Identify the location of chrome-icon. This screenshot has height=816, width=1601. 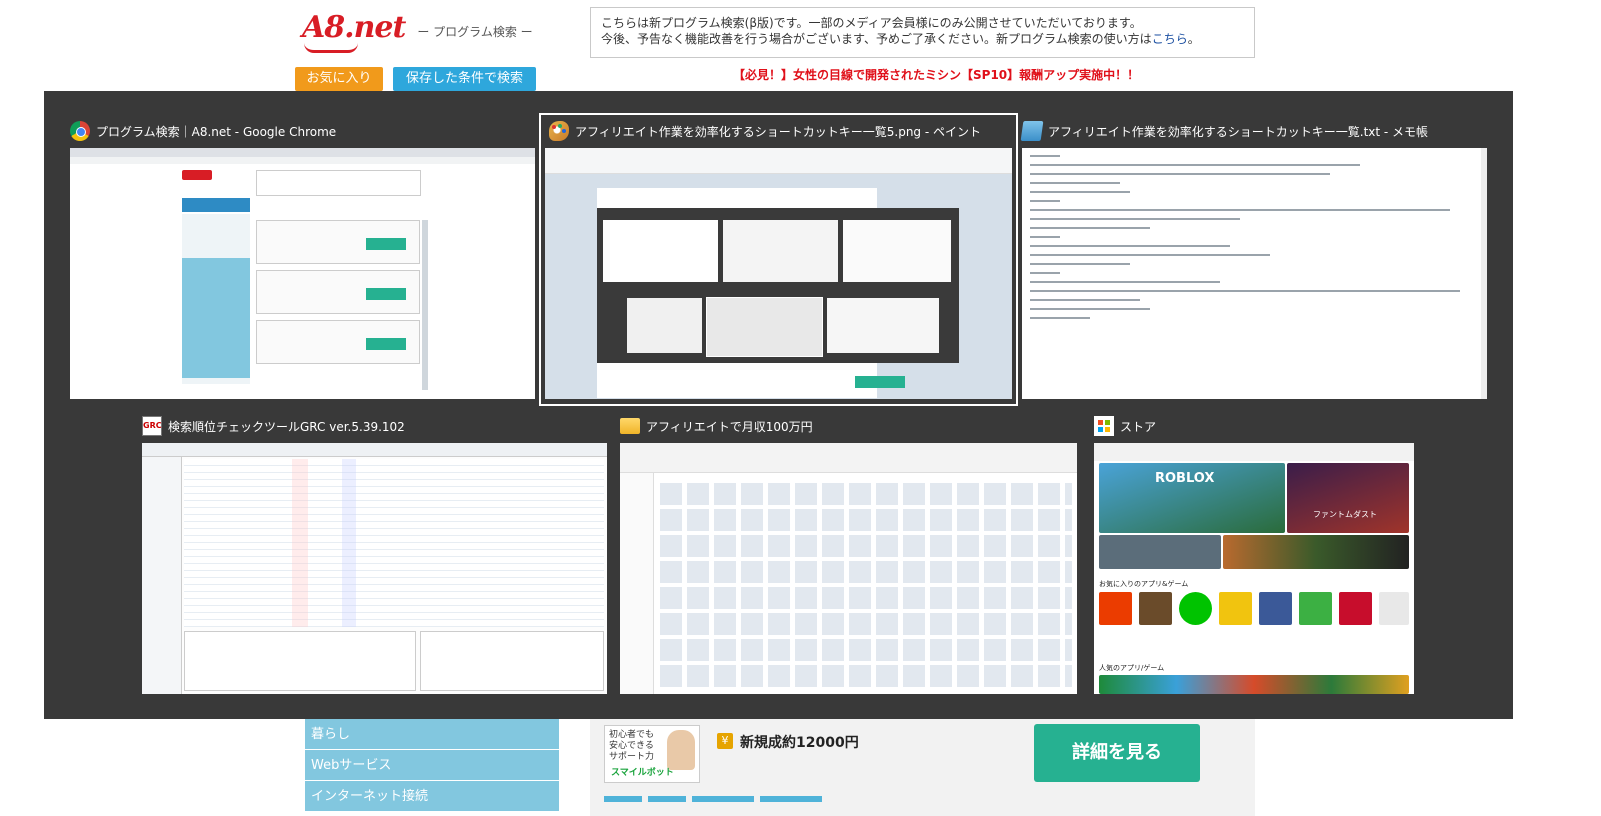
(80, 131).